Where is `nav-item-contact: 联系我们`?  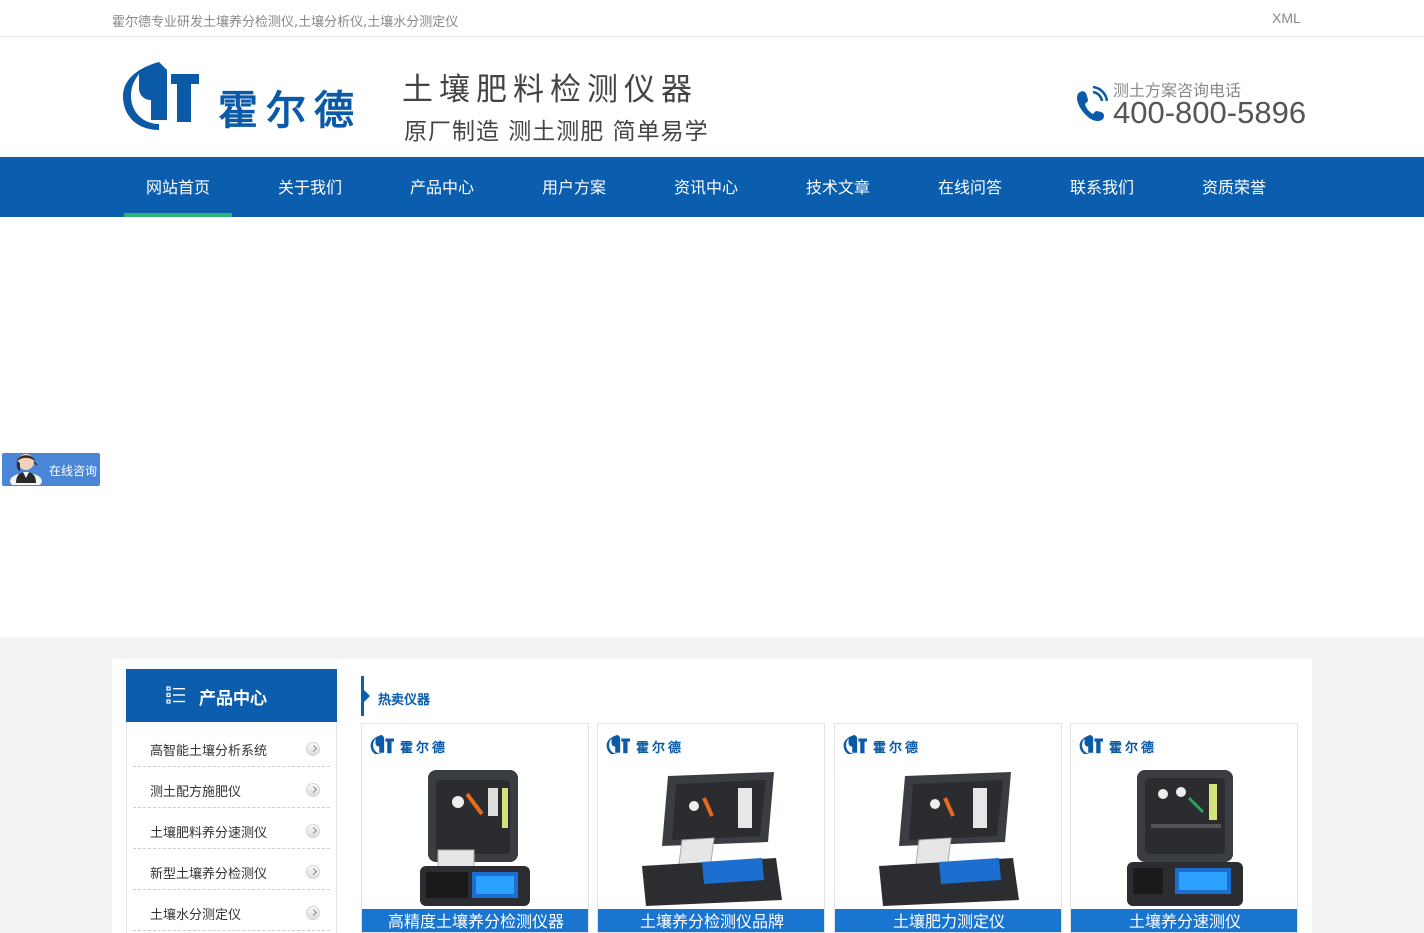
nav-item-contact: 联系我们 is located at coordinates (1114, 187).